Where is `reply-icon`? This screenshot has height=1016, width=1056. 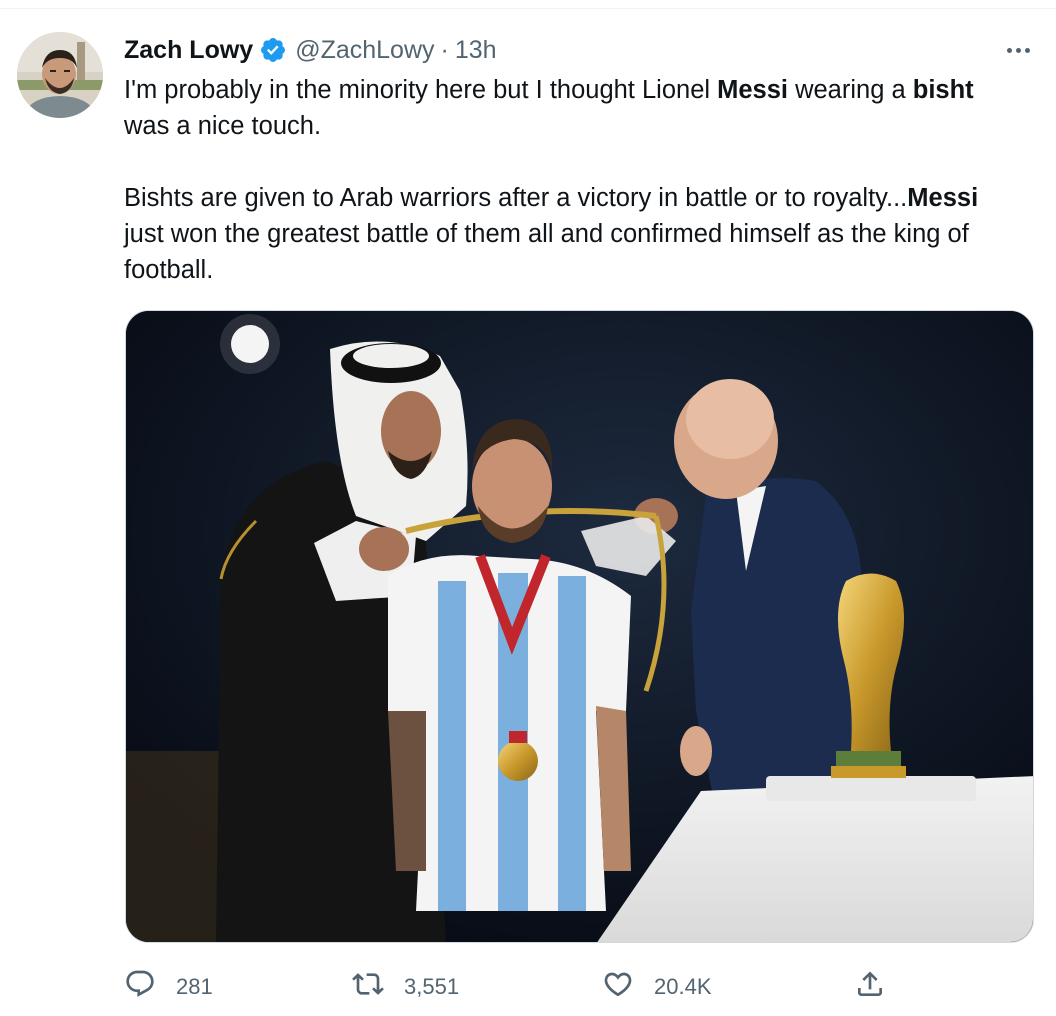 reply-icon is located at coordinates (140, 987).